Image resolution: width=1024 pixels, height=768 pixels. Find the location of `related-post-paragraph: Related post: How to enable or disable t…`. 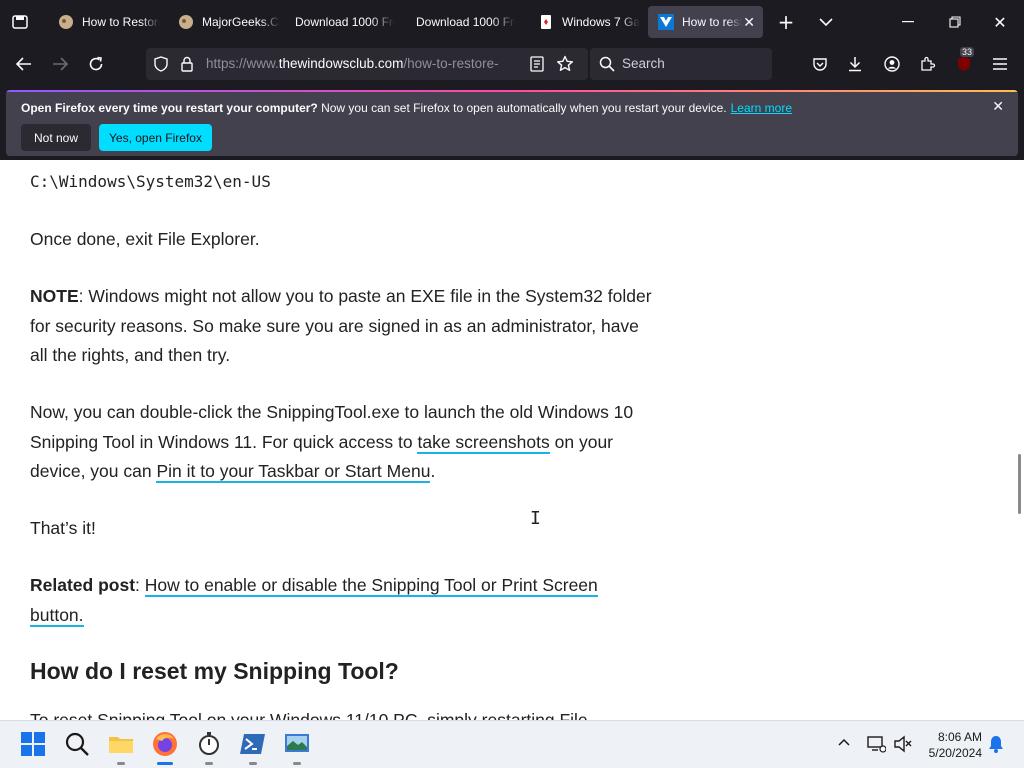

related-post-paragraph: Related post: How to enable or disable t… is located at coordinates (330, 600).